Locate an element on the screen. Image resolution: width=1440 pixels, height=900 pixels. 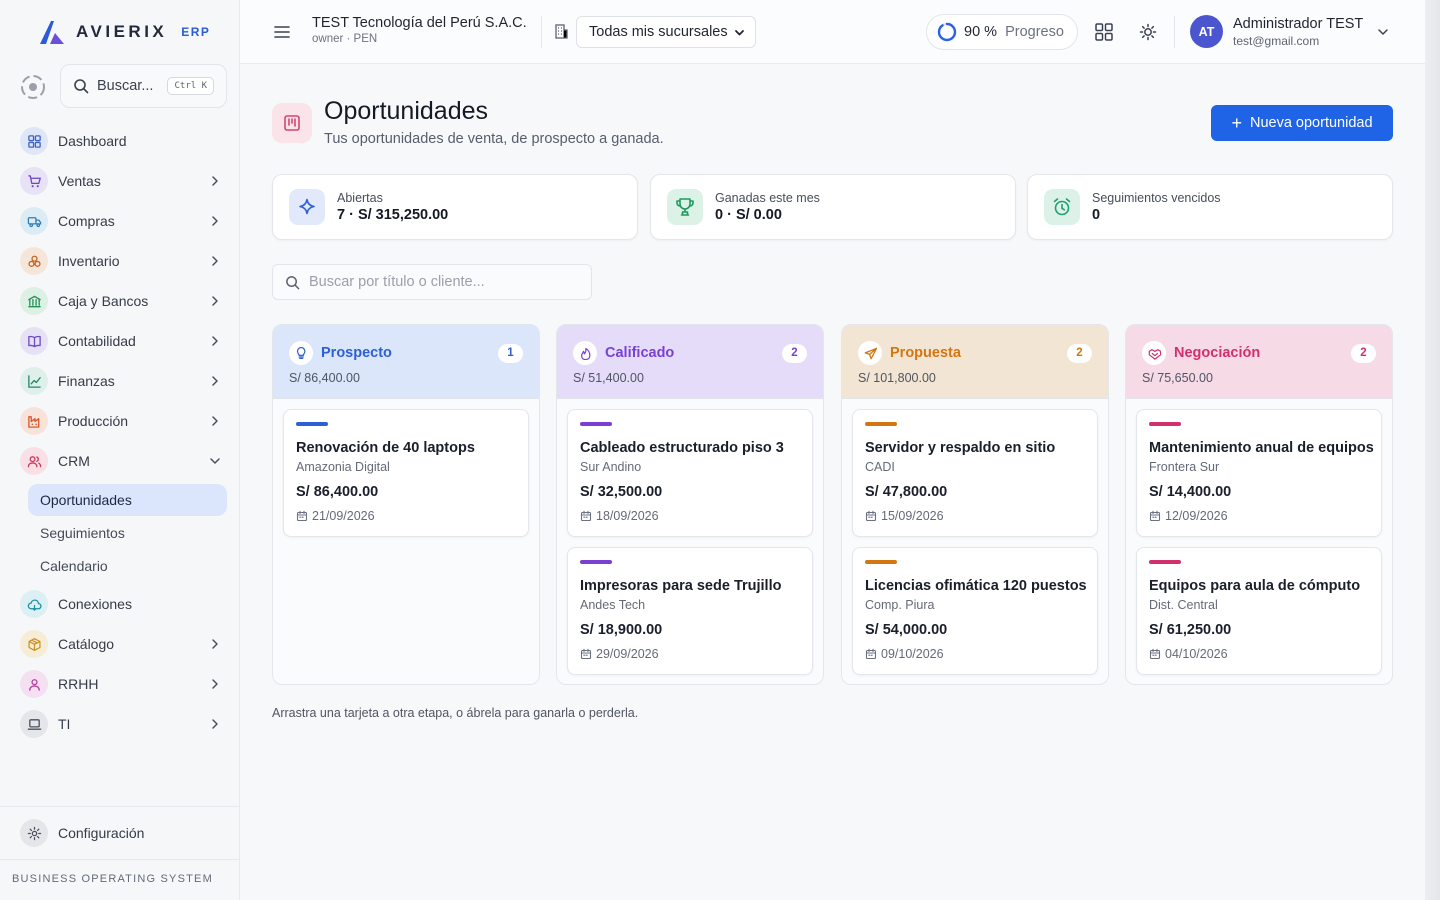
sidebar-item-label: Catálogo is located at coordinates (86, 644).